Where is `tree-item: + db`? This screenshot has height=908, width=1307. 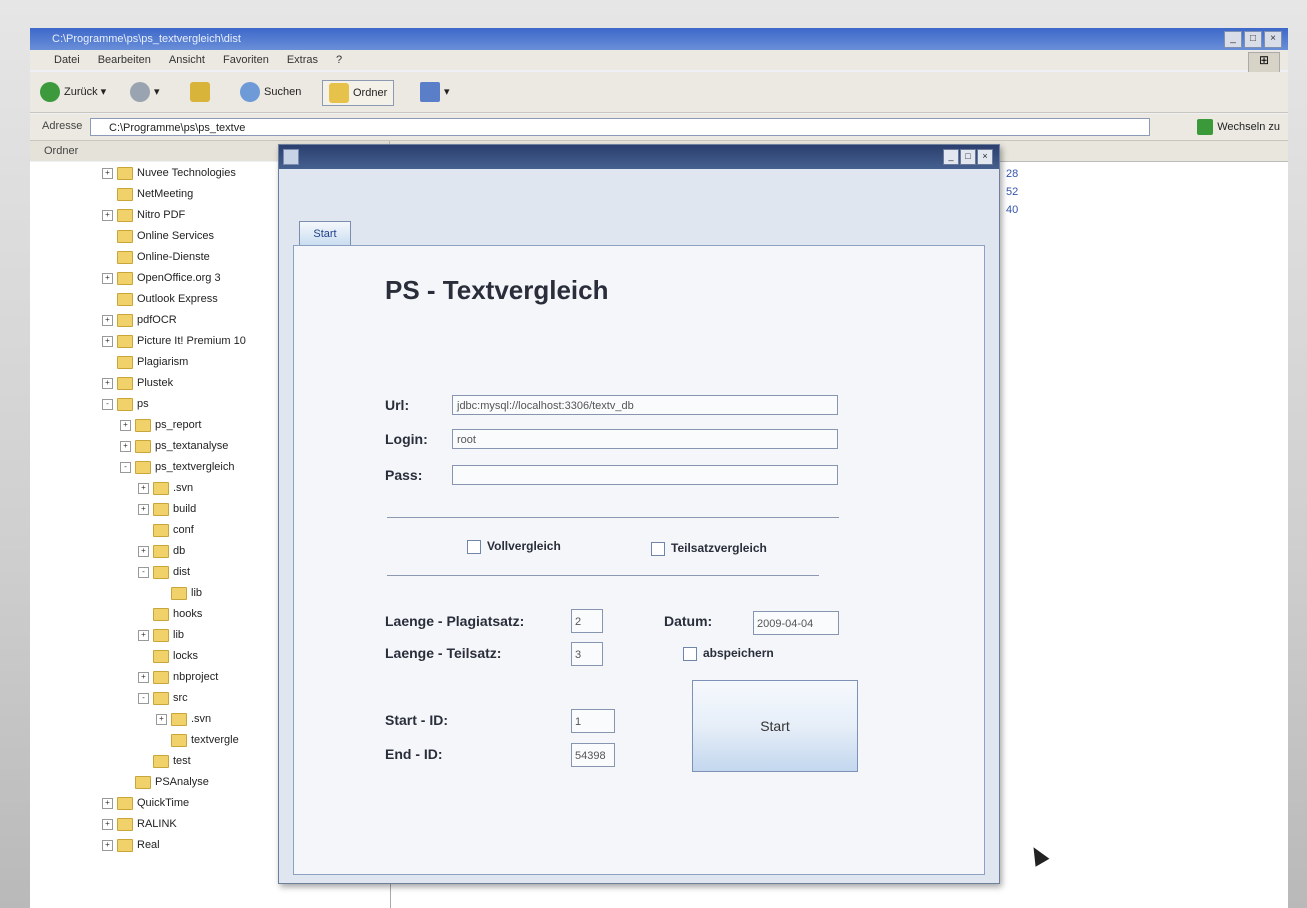
tree-item: + db is located at coordinates (161, 551).